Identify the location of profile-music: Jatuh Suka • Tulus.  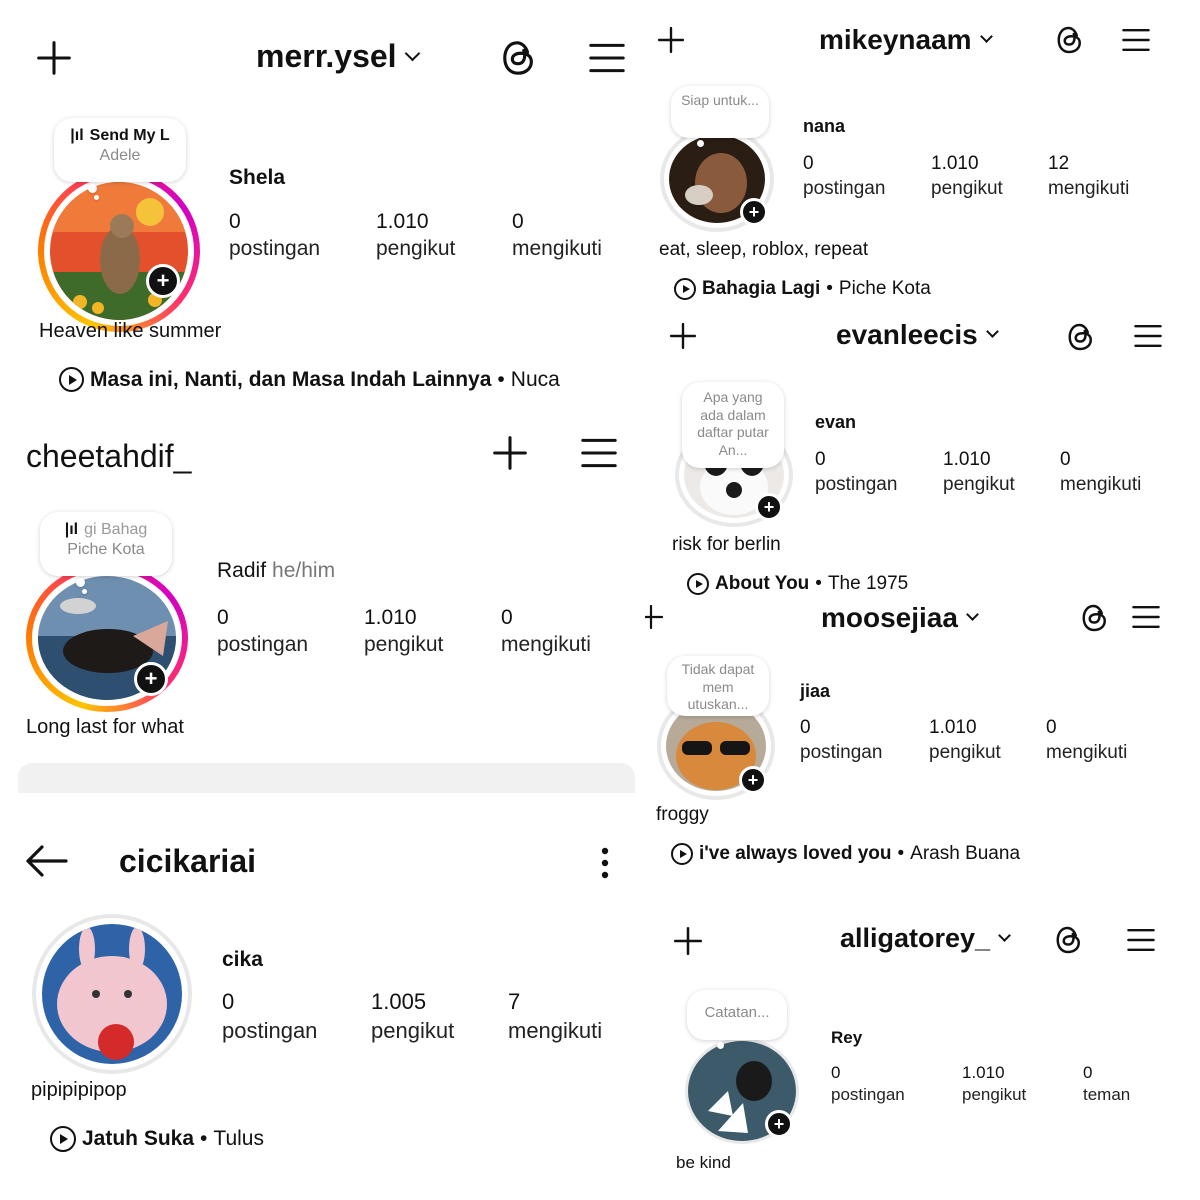
(157, 1139).